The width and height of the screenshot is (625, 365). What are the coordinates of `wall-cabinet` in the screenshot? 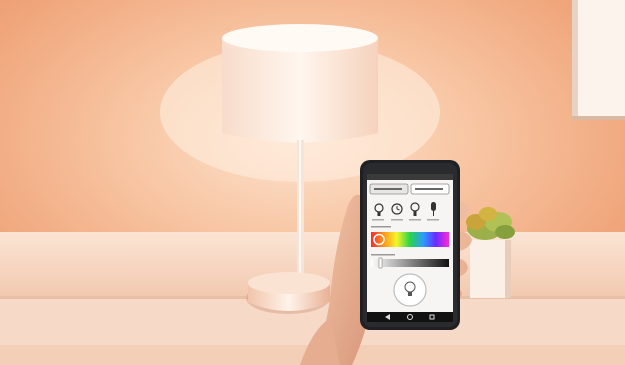 It's located at (598, 60).